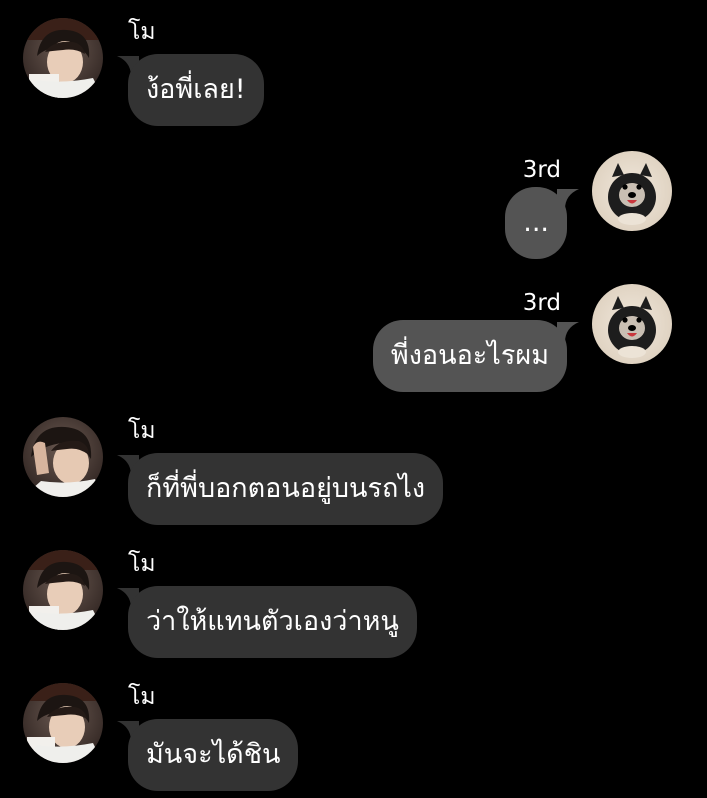  I want to click on message-bubble: มันจะได้ชิน, so click(213, 755).